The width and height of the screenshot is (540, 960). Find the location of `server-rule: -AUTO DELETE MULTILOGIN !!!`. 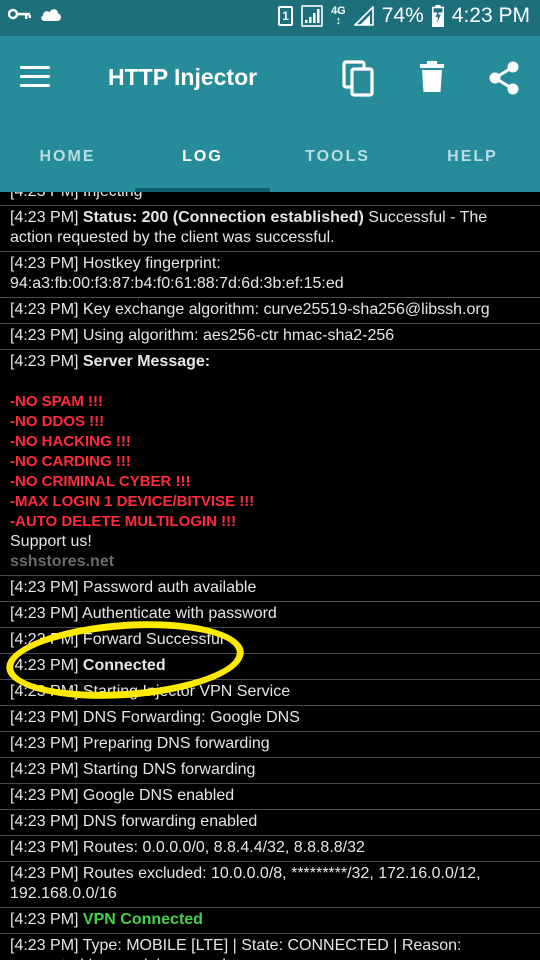

server-rule: -AUTO DELETE MULTILOGIN !!! is located at coordinates (123, 521).